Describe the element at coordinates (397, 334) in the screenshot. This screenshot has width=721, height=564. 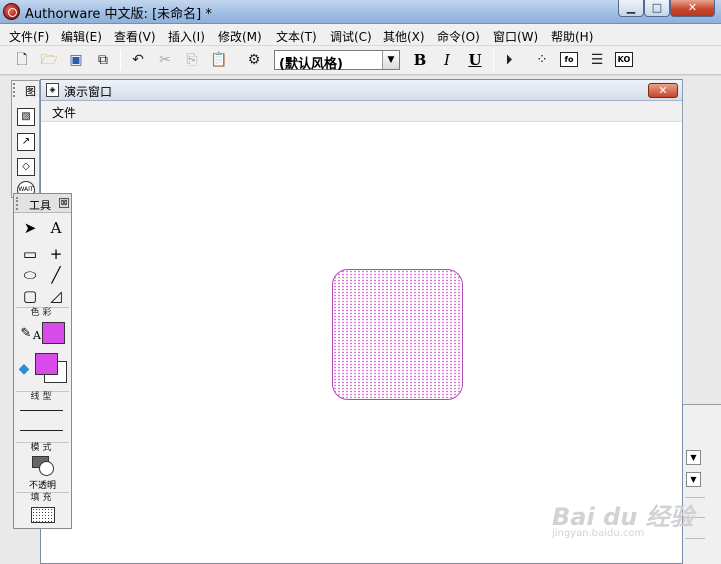
I see `rounded-rectangle-shape` at that location.